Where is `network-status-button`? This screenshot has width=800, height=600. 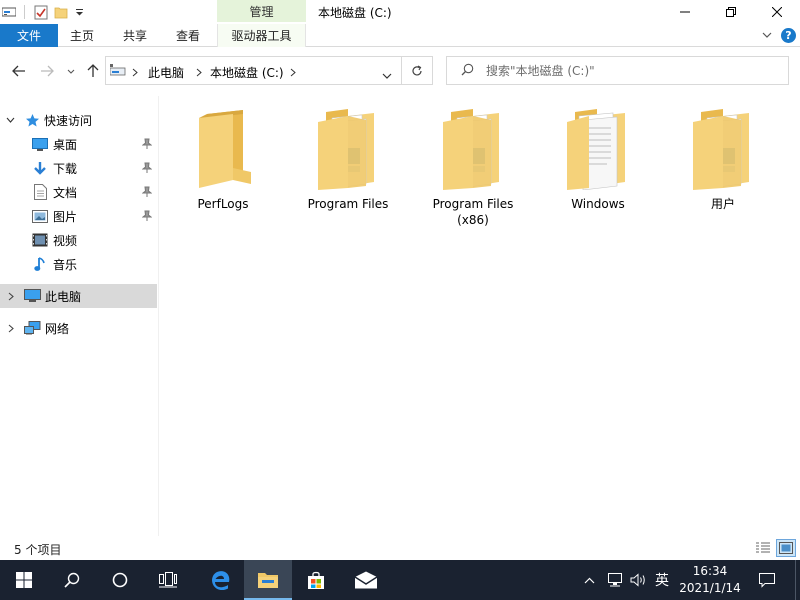 network-status-button is located at coordinates (615, 580).